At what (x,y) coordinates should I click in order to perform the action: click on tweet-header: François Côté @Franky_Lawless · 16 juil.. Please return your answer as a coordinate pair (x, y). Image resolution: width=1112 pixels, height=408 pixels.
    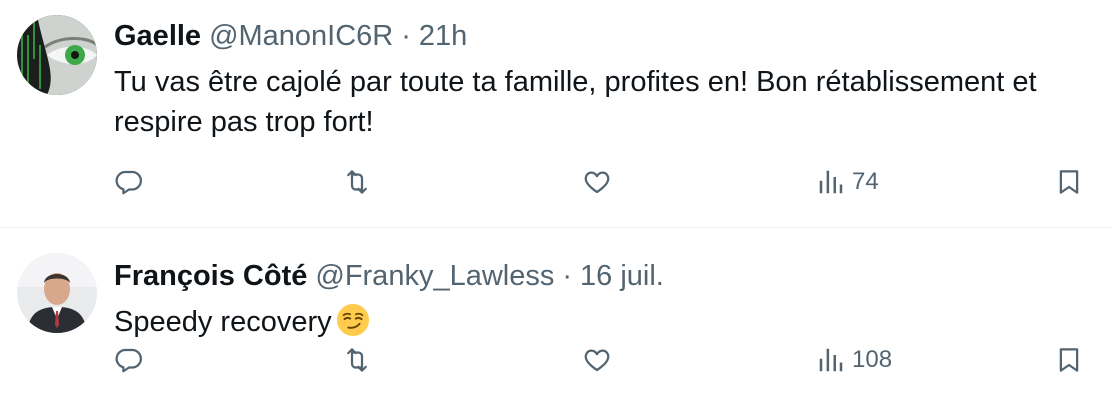
    Looking at the image, I should click on (605, 276).